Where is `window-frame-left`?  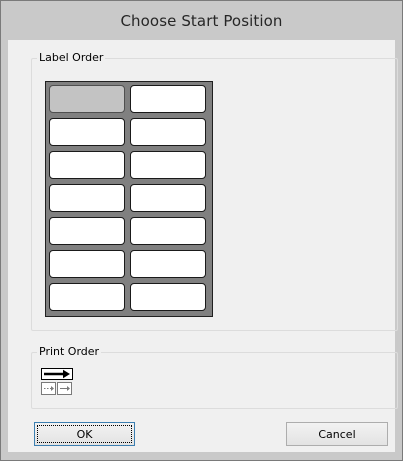
window-frame-left is located at coordinates (4, 250).